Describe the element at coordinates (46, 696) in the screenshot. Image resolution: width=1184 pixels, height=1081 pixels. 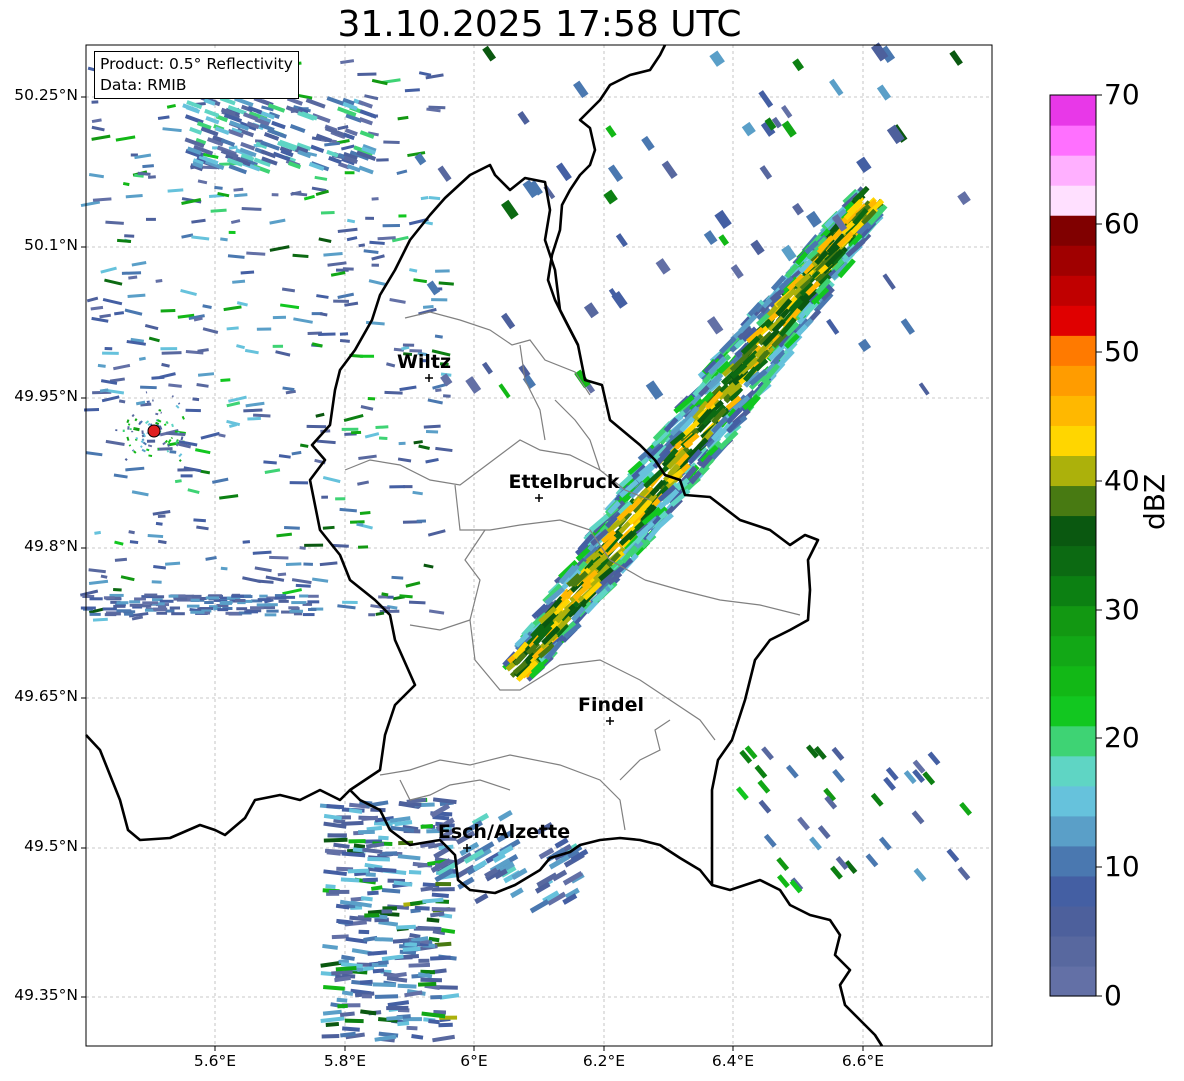
I see `lat-label: 49.65°N` at that location.